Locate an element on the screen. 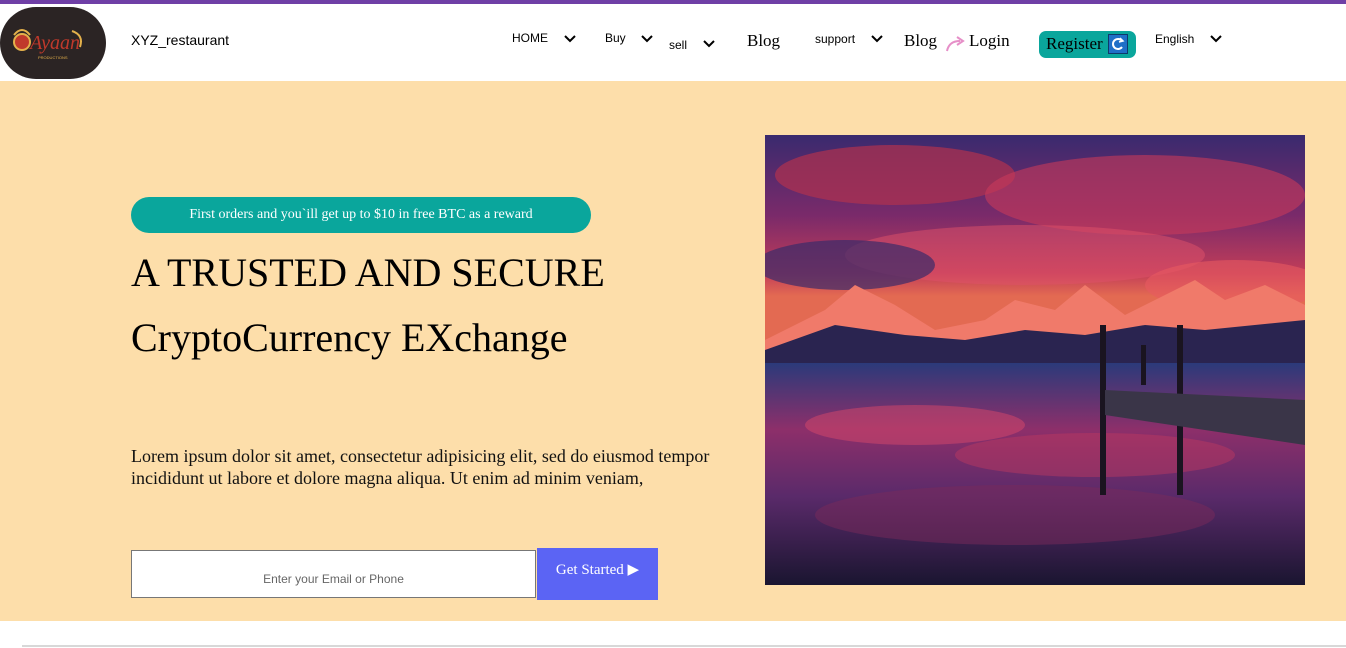 The image size is (1346, 648). email-field-wrapper is located at coordinates (333, 574).